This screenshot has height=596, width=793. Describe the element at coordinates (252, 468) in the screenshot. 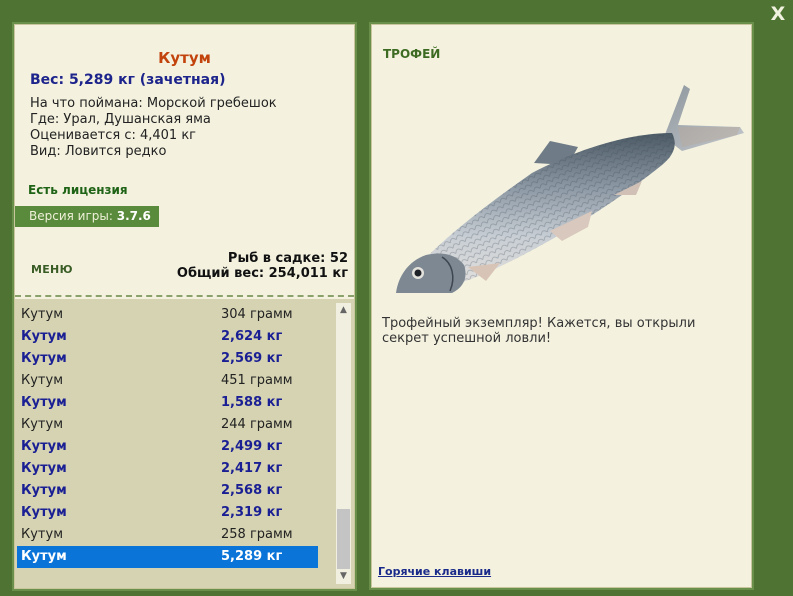

I see `catch-fish-weight: 2,417 кг` at that location.